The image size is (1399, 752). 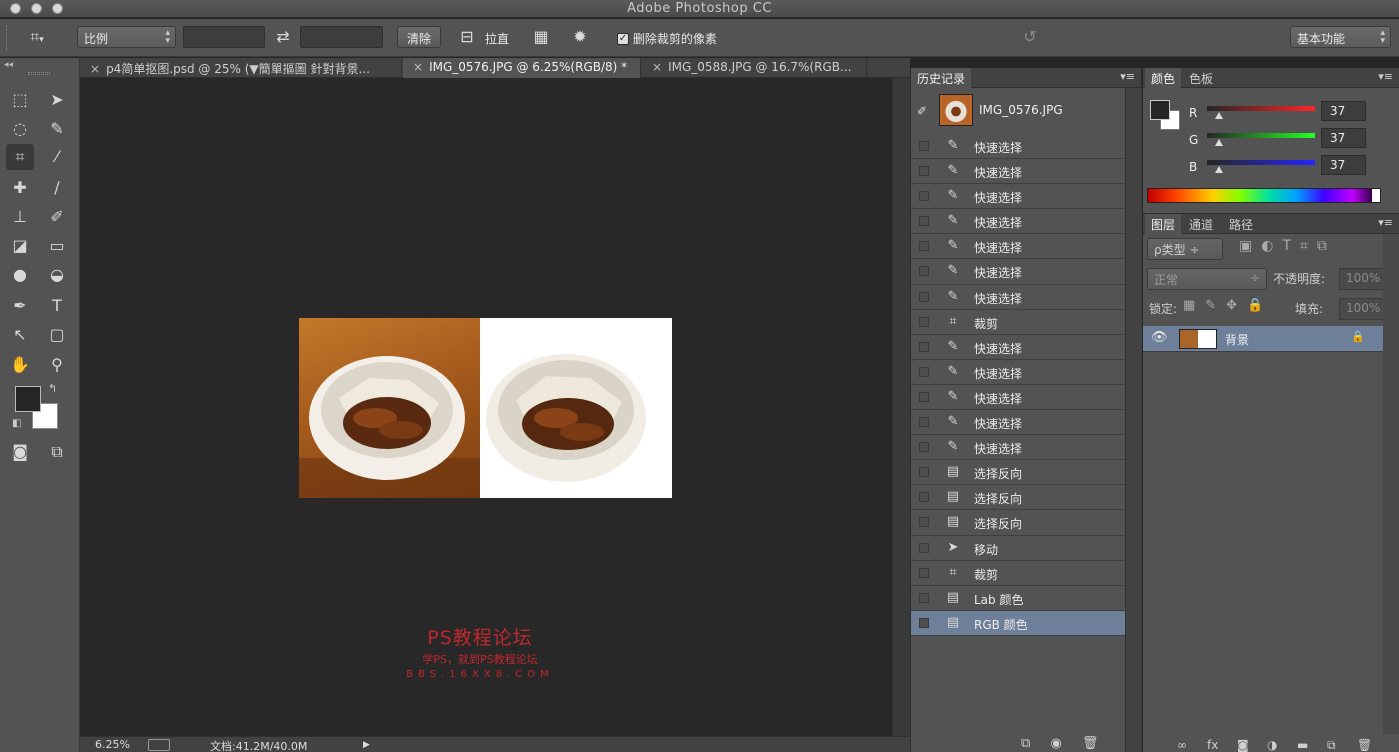 What do you see at coordinates (1364, 745) in the screenshot?
I see `delete-layer-trash-icon: 🗑` at bounding box center [1364, 745].